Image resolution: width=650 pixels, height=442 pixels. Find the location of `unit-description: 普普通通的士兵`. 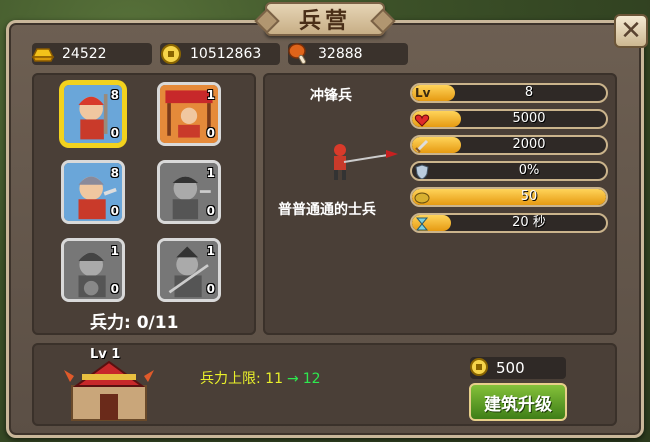

unit-description: 普普通通的士兵 is located at coordinates (327, 210).